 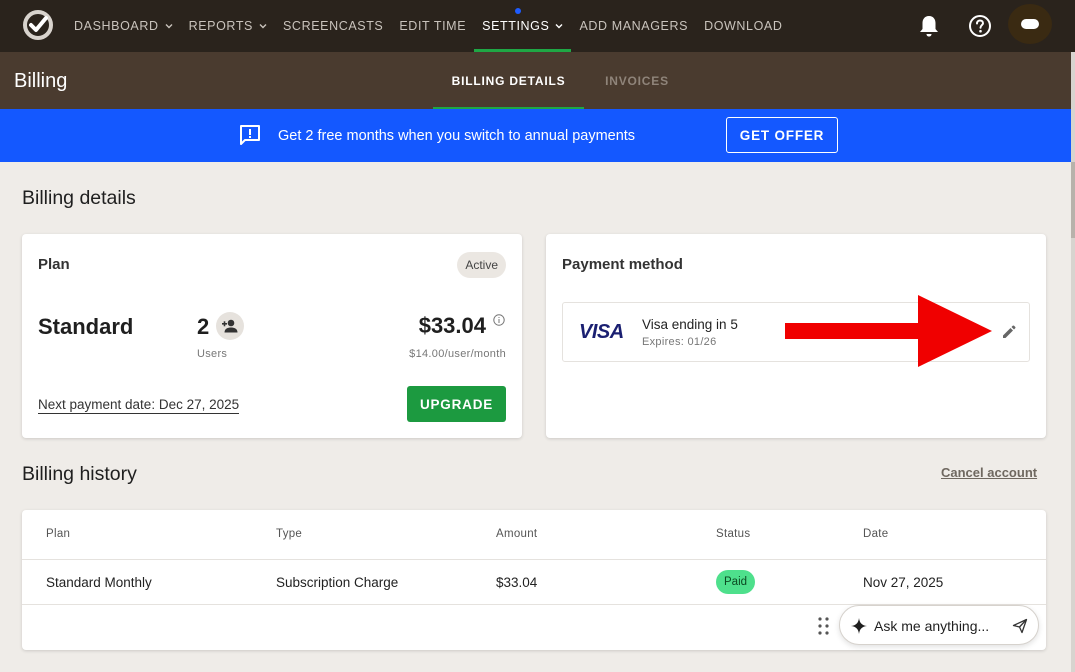 What do you see at coordinates (782, 135) in the screenshot?
I see `get-offer-button: GET OFFER` at bounding box center [782, 135].